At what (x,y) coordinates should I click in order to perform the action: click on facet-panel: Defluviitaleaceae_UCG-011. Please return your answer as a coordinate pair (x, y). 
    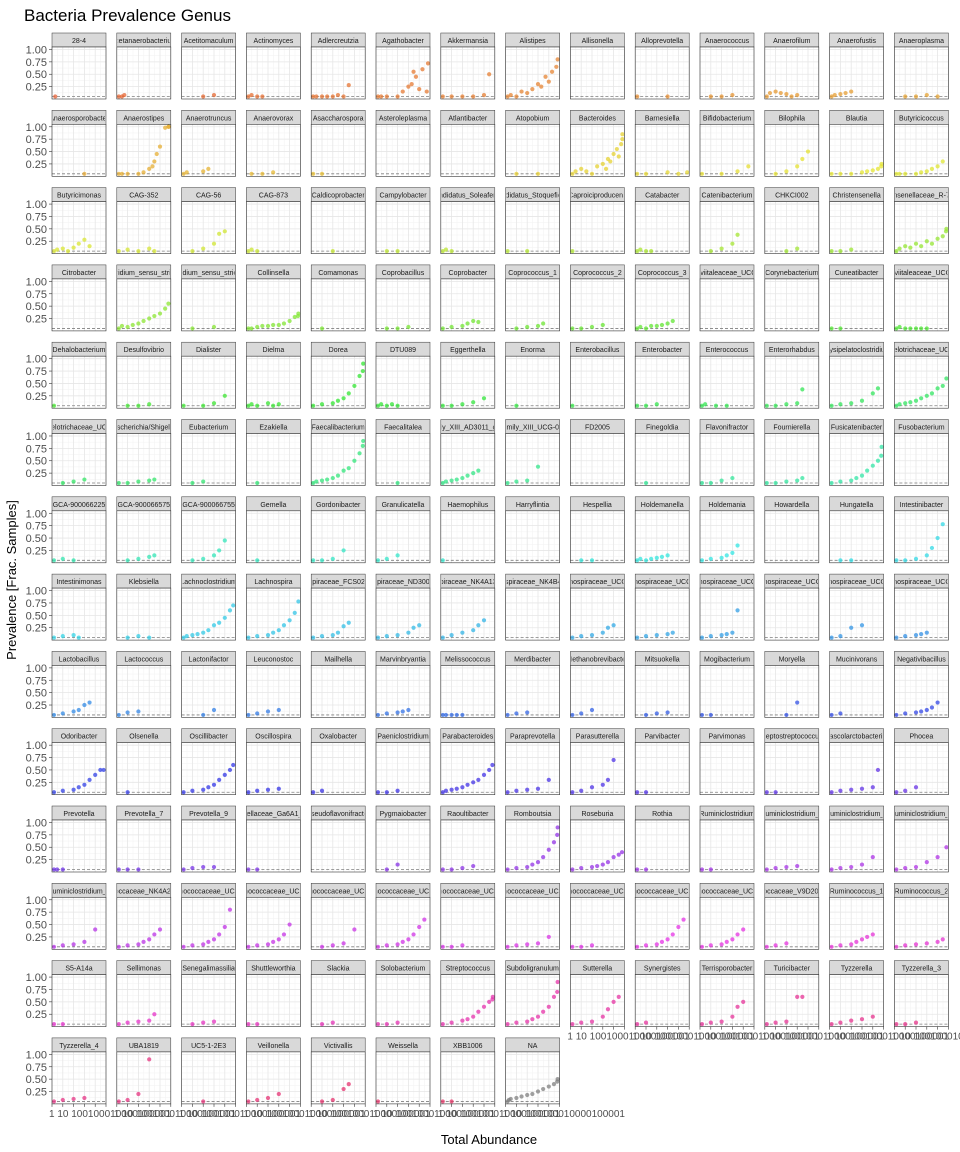
    Looking at the image, I should click on (921, 298).